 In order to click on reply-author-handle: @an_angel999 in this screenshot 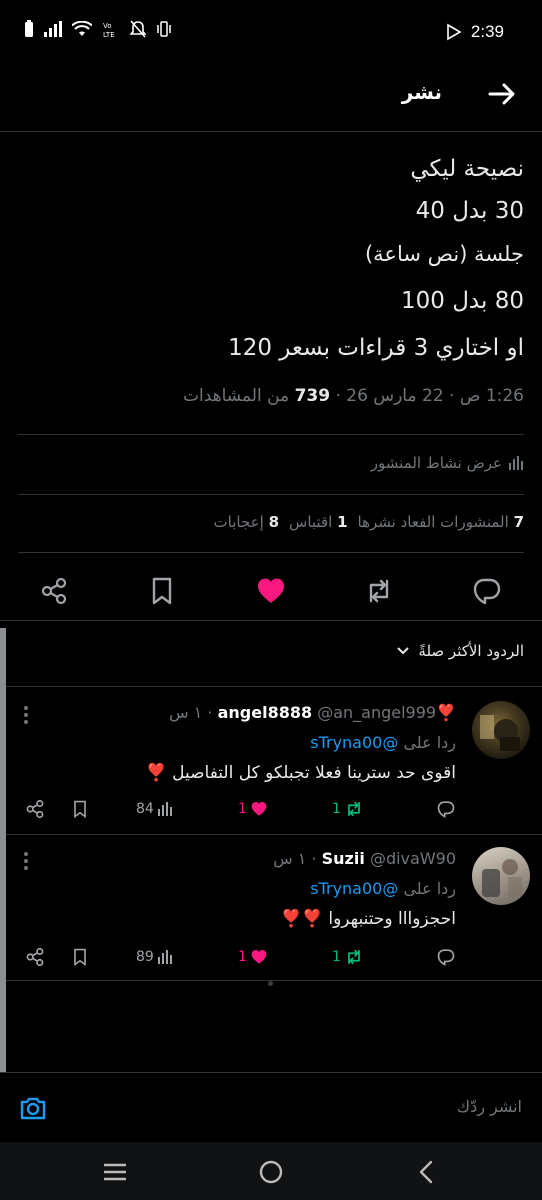, I will do `click(376, 712)`.